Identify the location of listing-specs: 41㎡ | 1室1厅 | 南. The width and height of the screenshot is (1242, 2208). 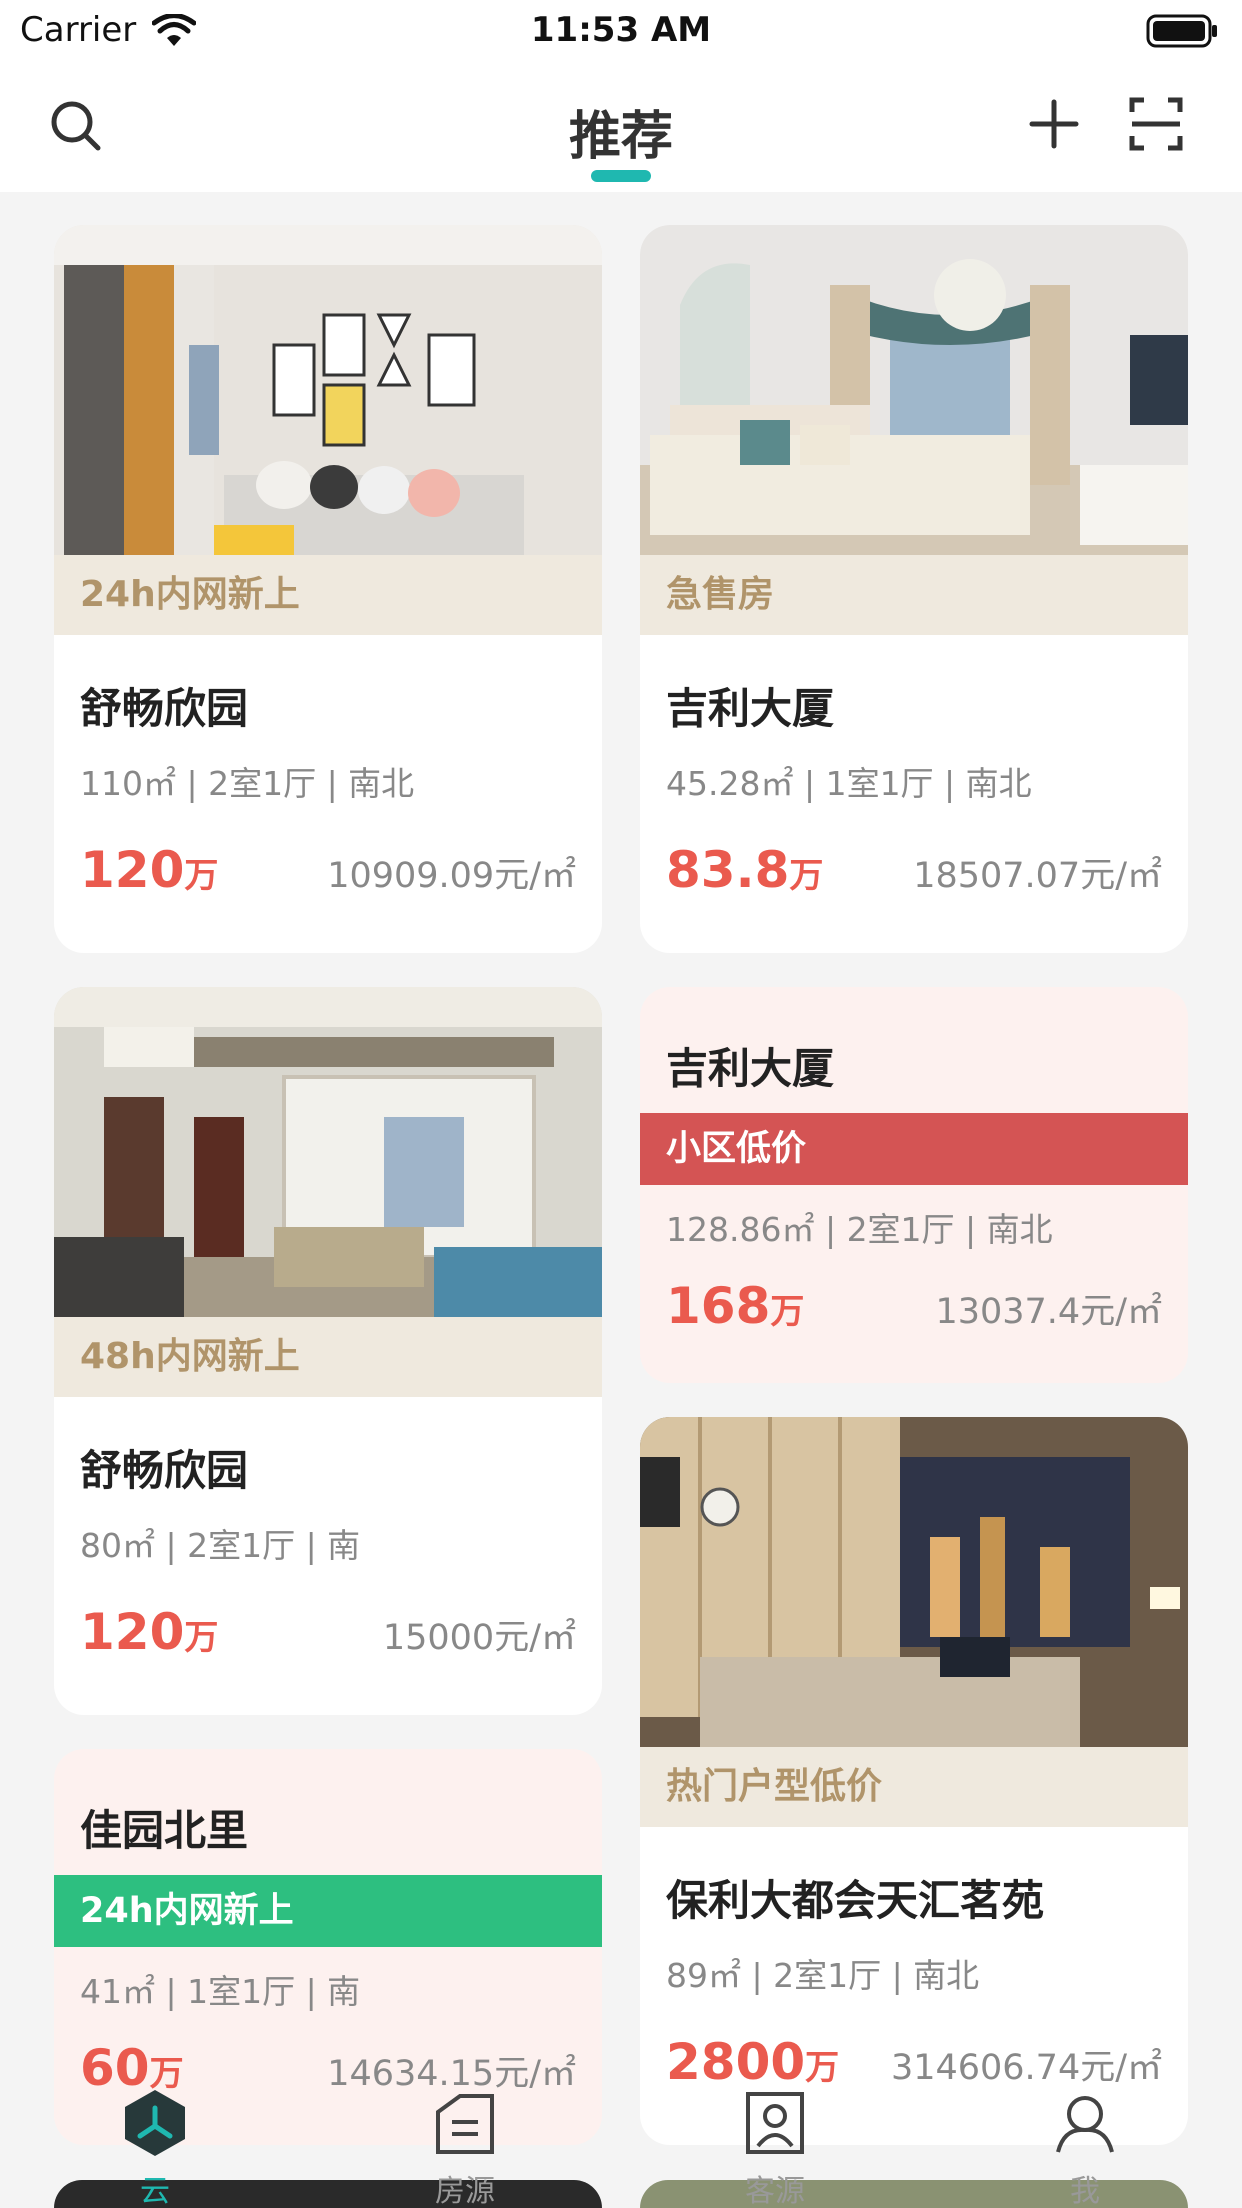
(220, 1991).